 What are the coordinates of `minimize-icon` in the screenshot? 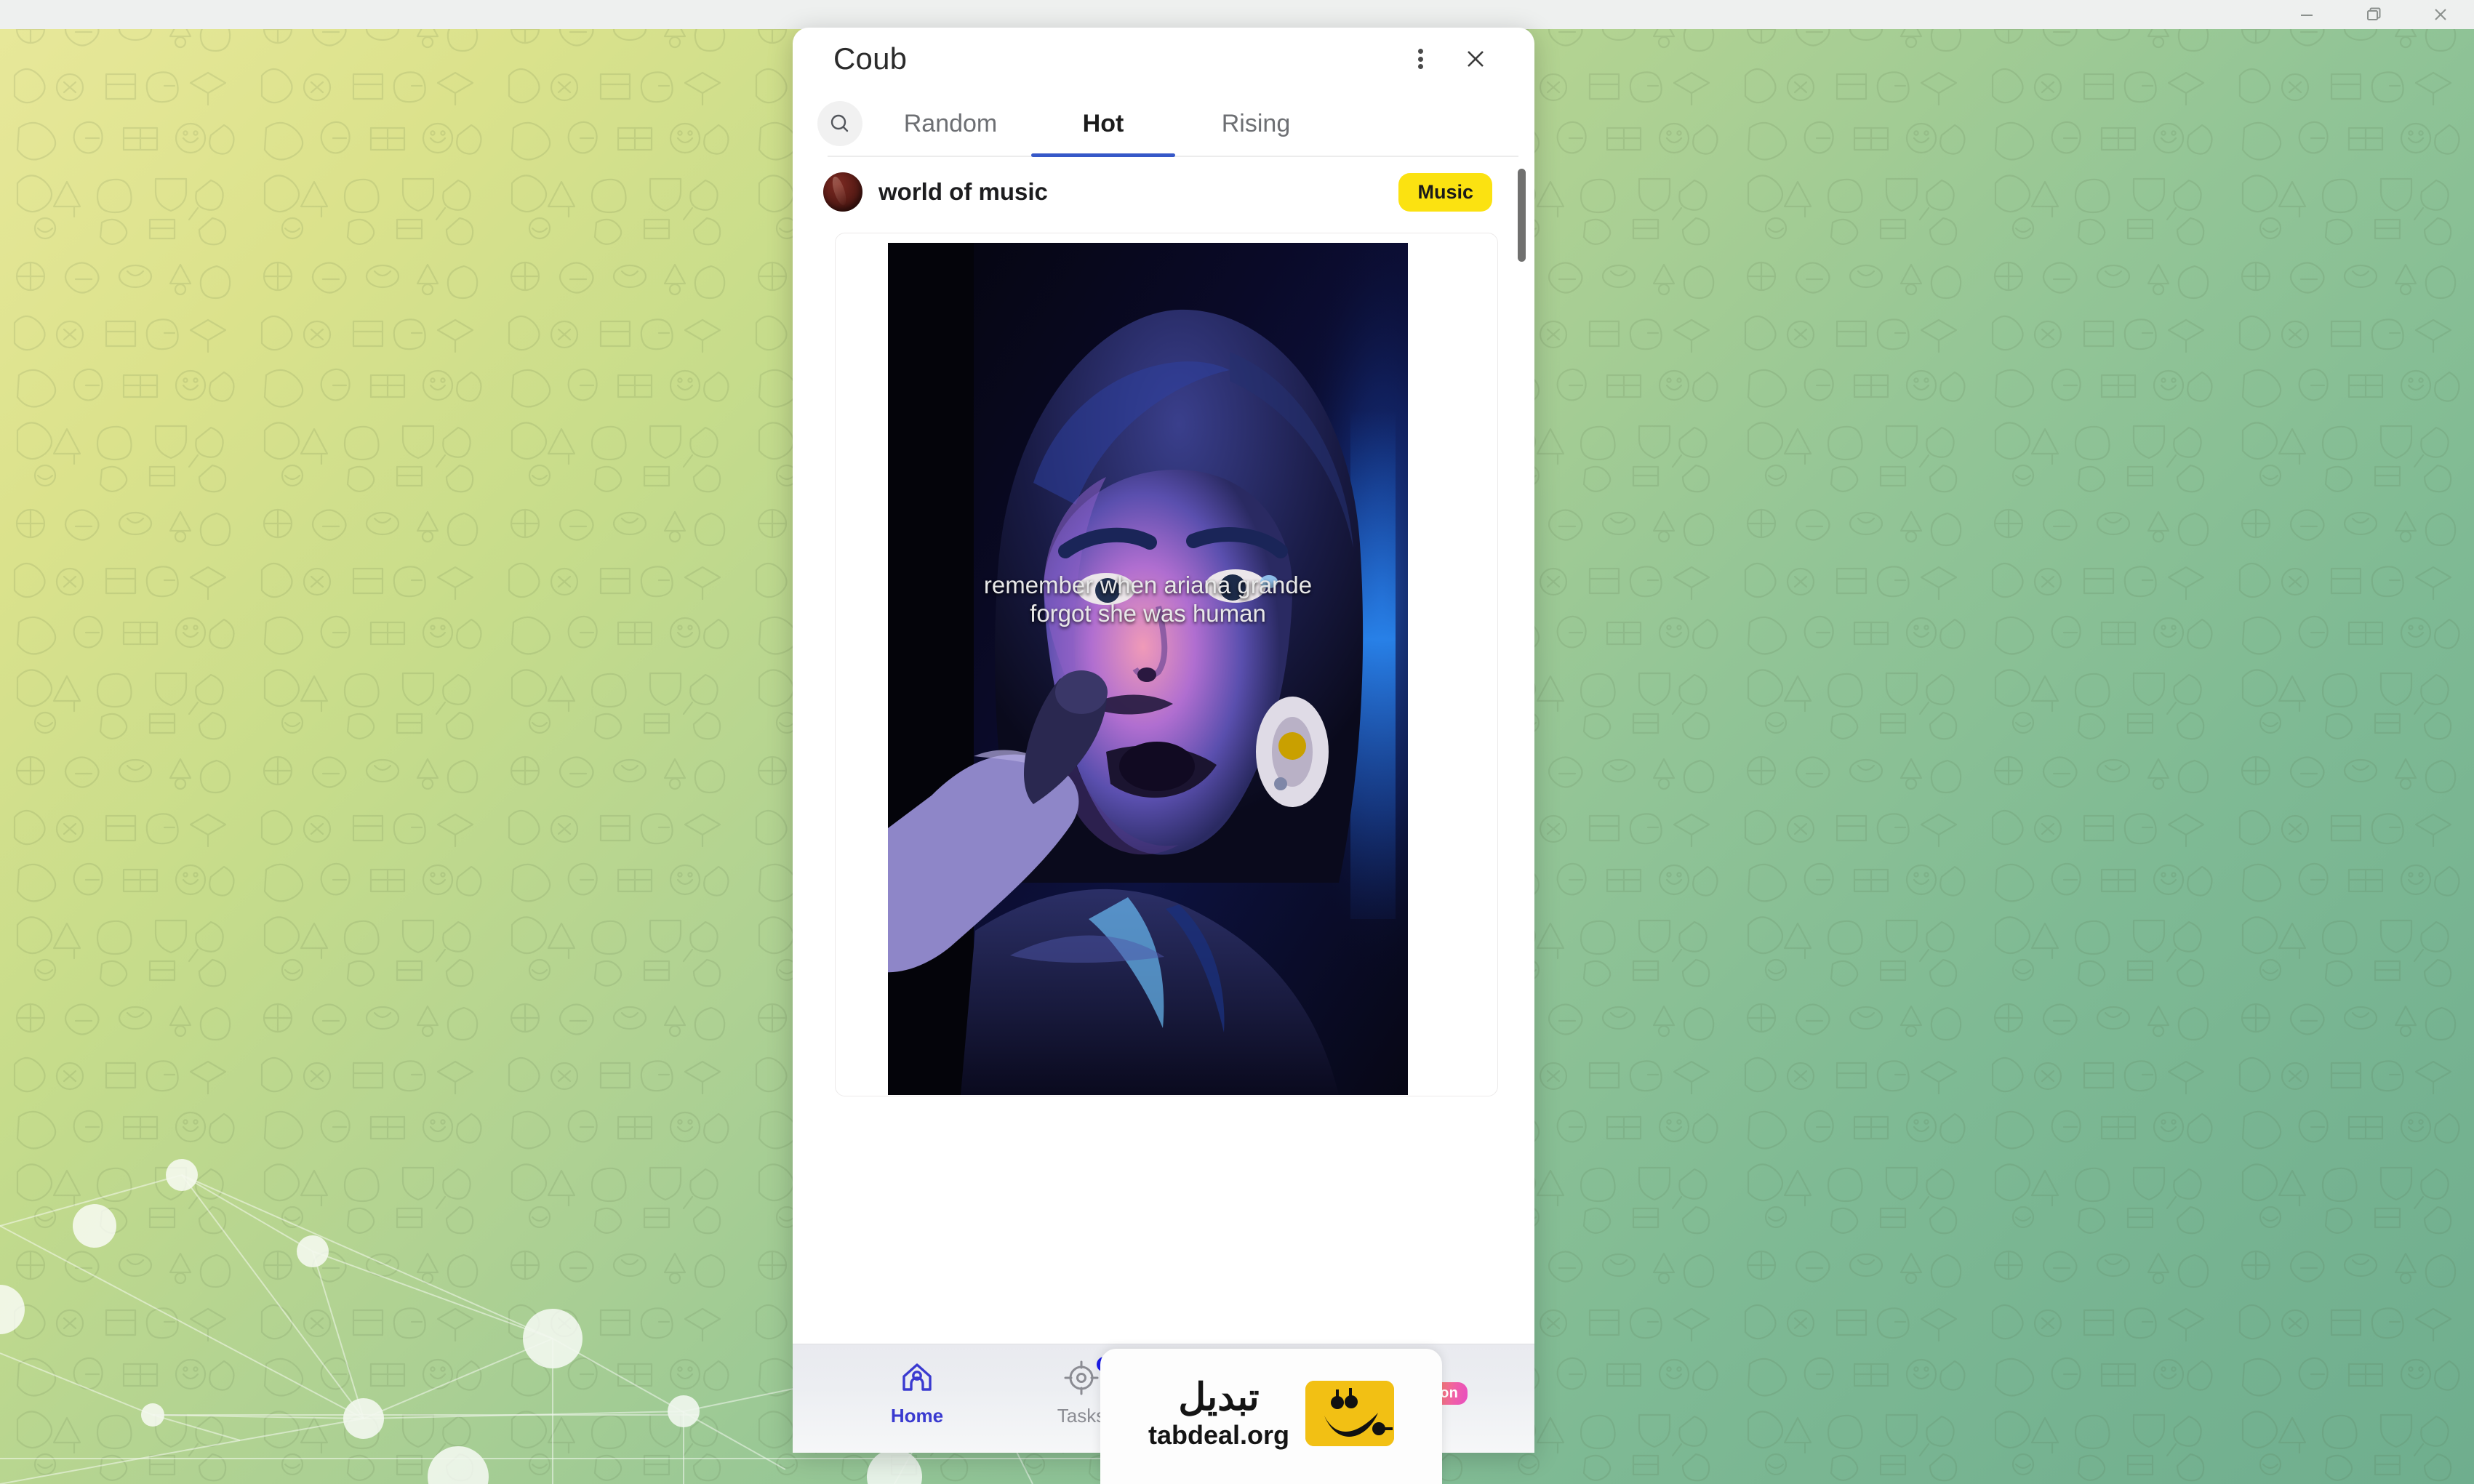 It's located at (2307, 14).